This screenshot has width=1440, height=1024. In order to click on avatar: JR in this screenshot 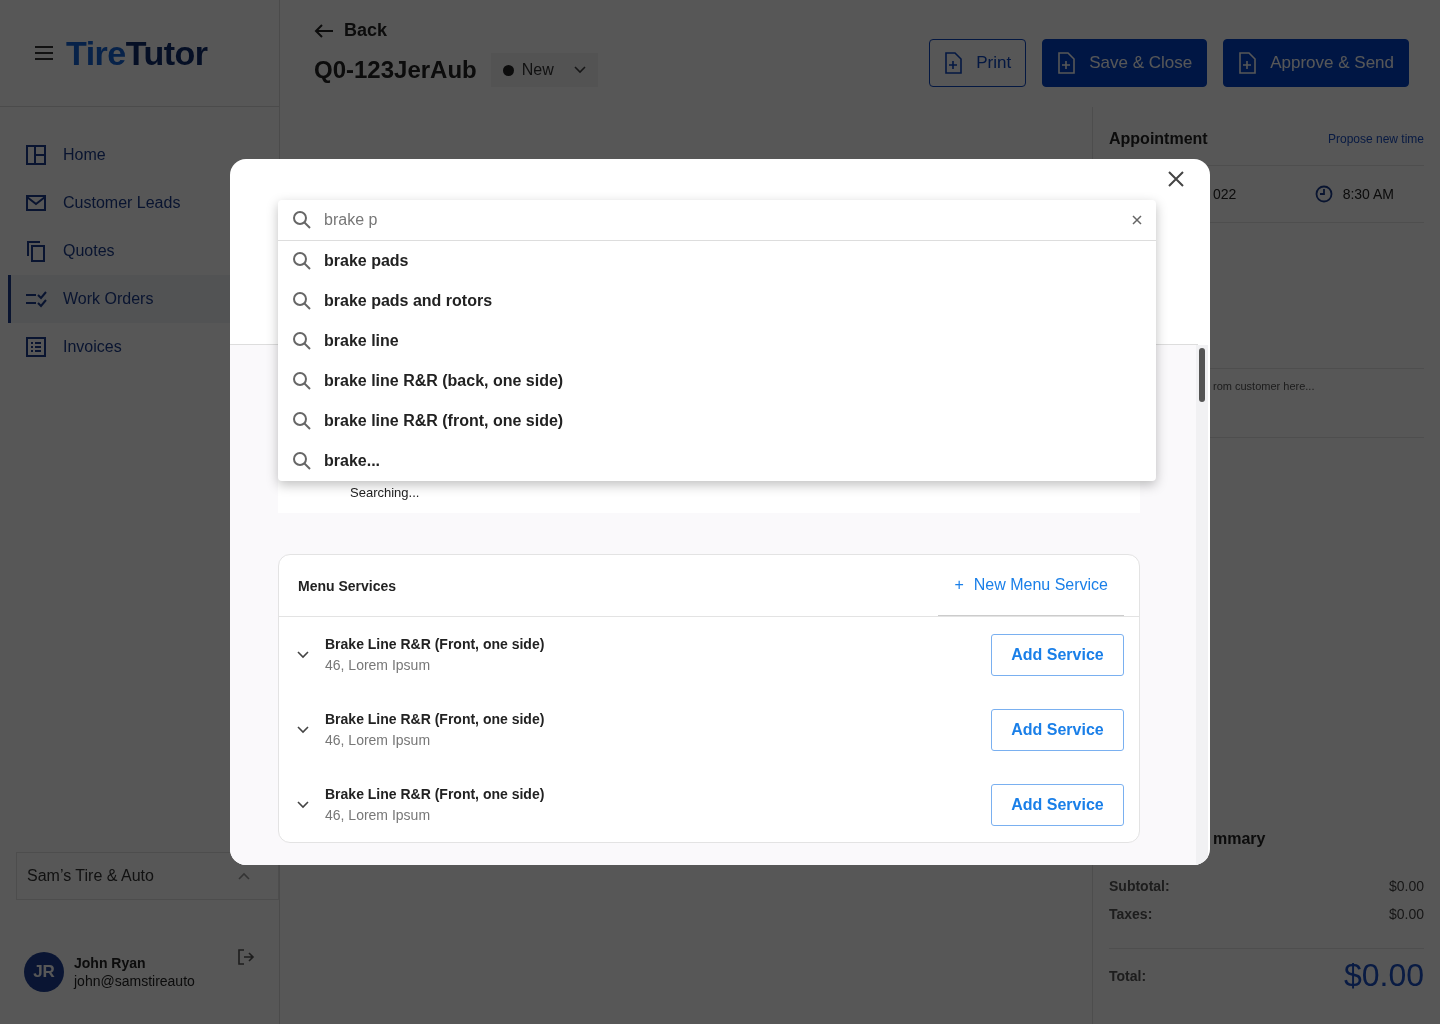, I will do `click(44, 972)`.